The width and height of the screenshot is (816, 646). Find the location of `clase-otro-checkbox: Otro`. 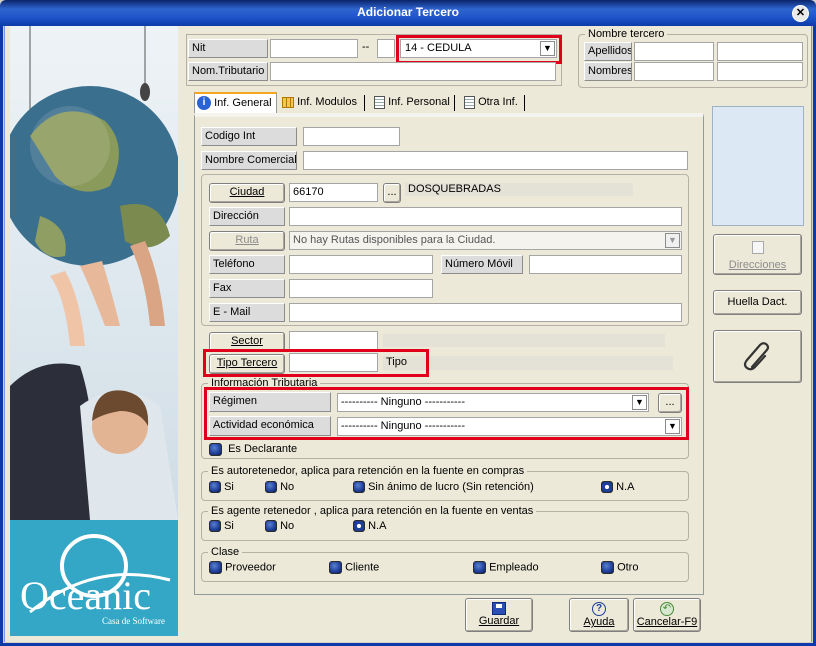

clase-otro-checkbox: Otro is located at coordinates (619, 567).